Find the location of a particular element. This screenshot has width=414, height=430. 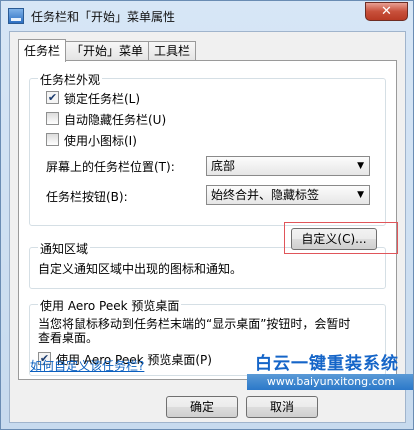

watermark-text: 白云一键重装系统 is located at coordinates (327, 364).